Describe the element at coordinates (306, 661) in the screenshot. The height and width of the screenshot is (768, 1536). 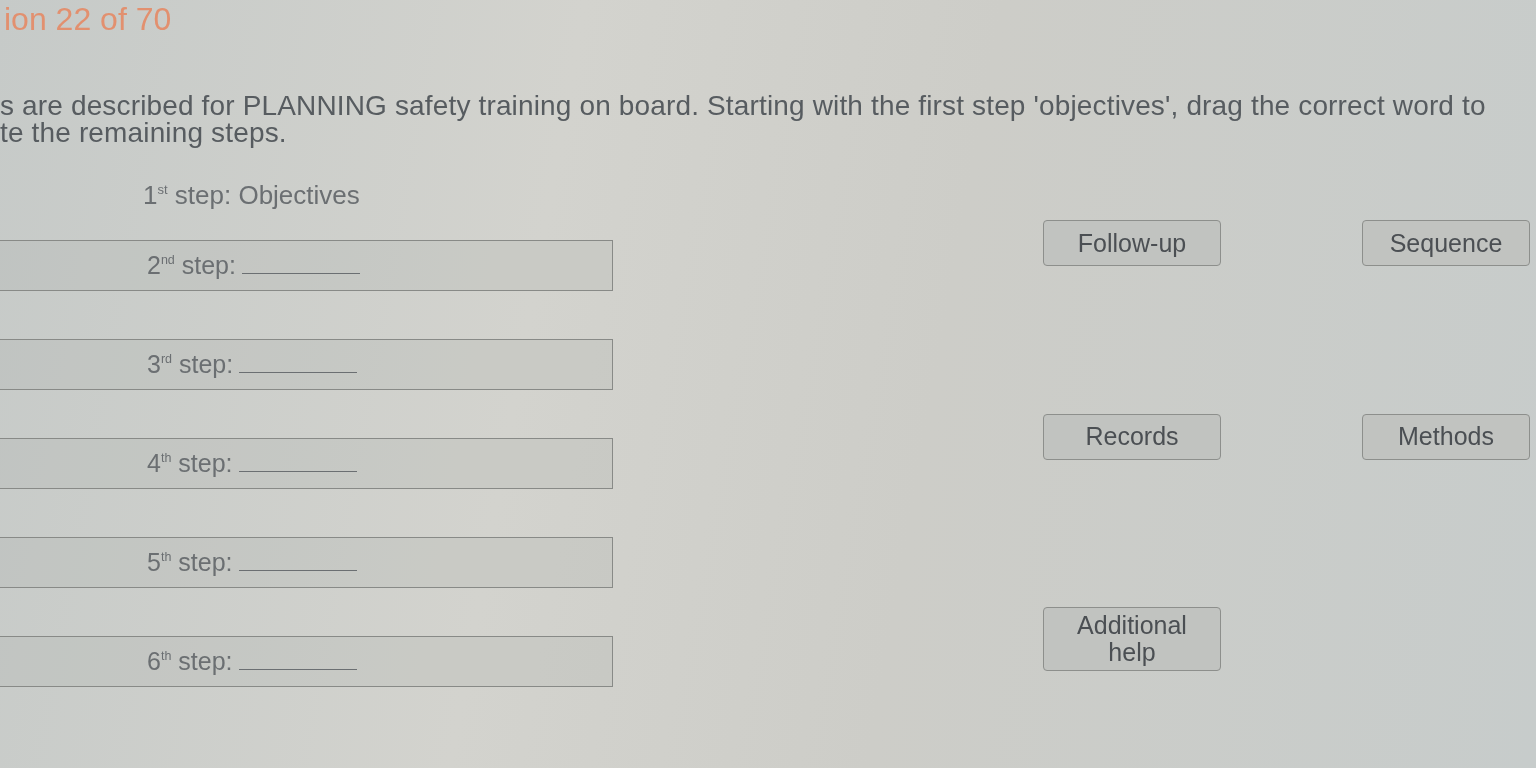
I see `drop-zone: 6$^{th}$ step:` at that location.